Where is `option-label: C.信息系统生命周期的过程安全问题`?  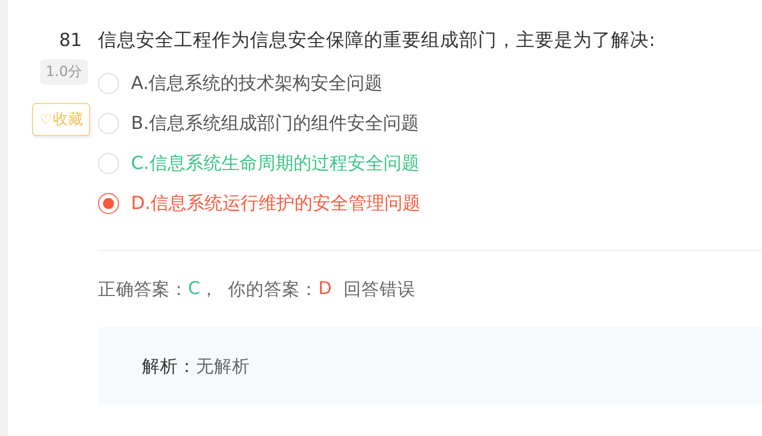 option-label: C.信息系统生命周期的过程安全问题 is located at coordinates (275, 163).